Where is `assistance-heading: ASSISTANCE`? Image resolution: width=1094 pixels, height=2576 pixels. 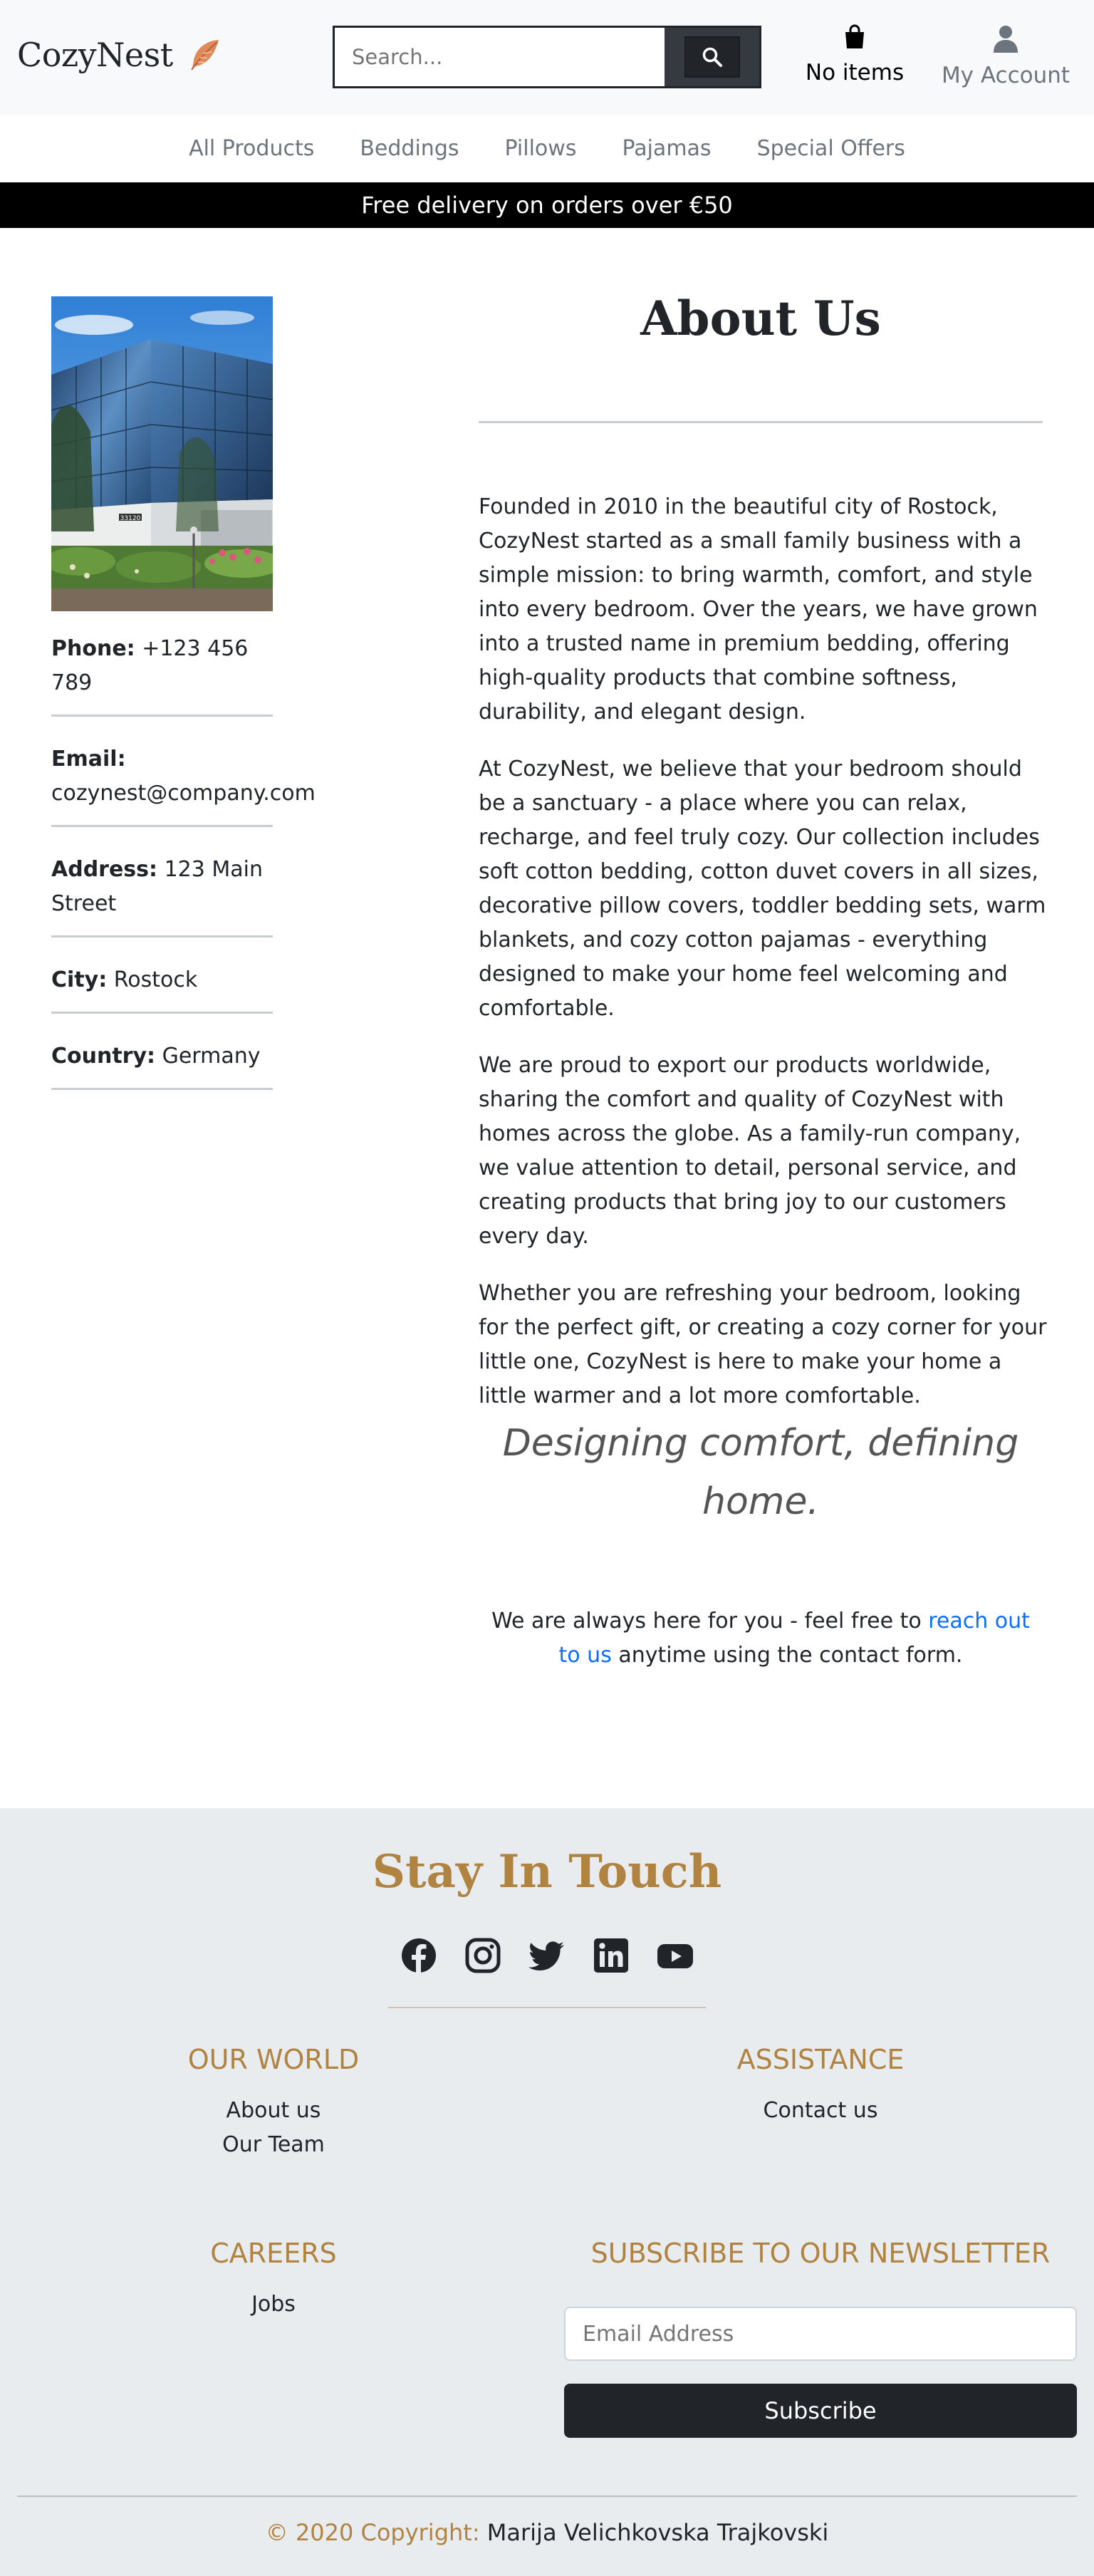 assistance-heading: ASSISTANCE is located at coordinates (820, 2059).